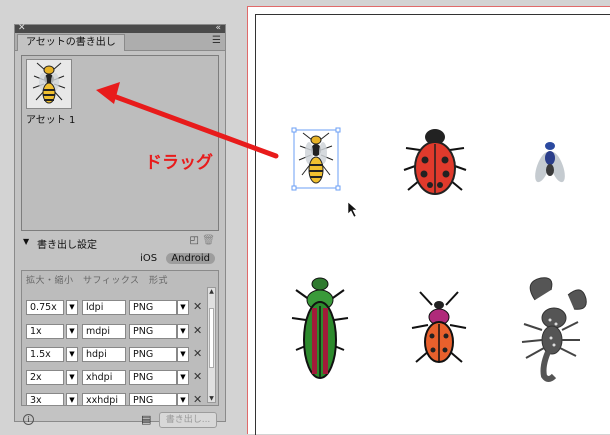 The height and width of the screenshot is (435, 610). Describe the element at coordinates (187, 120) in the screenshot. I see `drag-arrow` at that location.